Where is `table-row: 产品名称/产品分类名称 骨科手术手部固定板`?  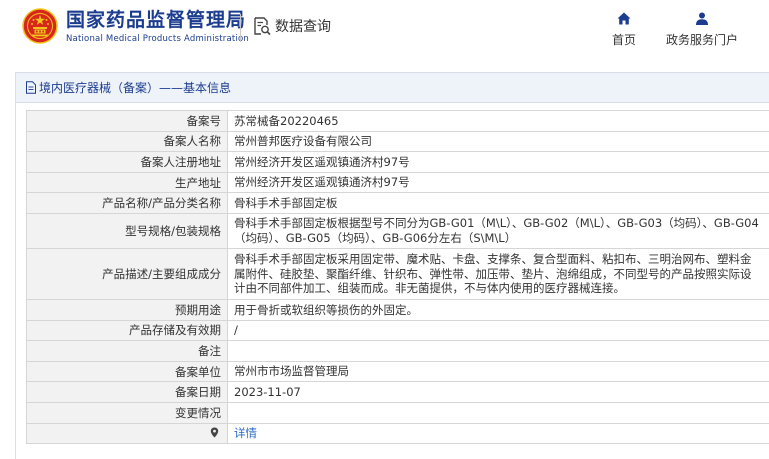
table-row: 产品名称/产品分类名称 骨科手术手部固定板 is located at coordinates (397, 203).